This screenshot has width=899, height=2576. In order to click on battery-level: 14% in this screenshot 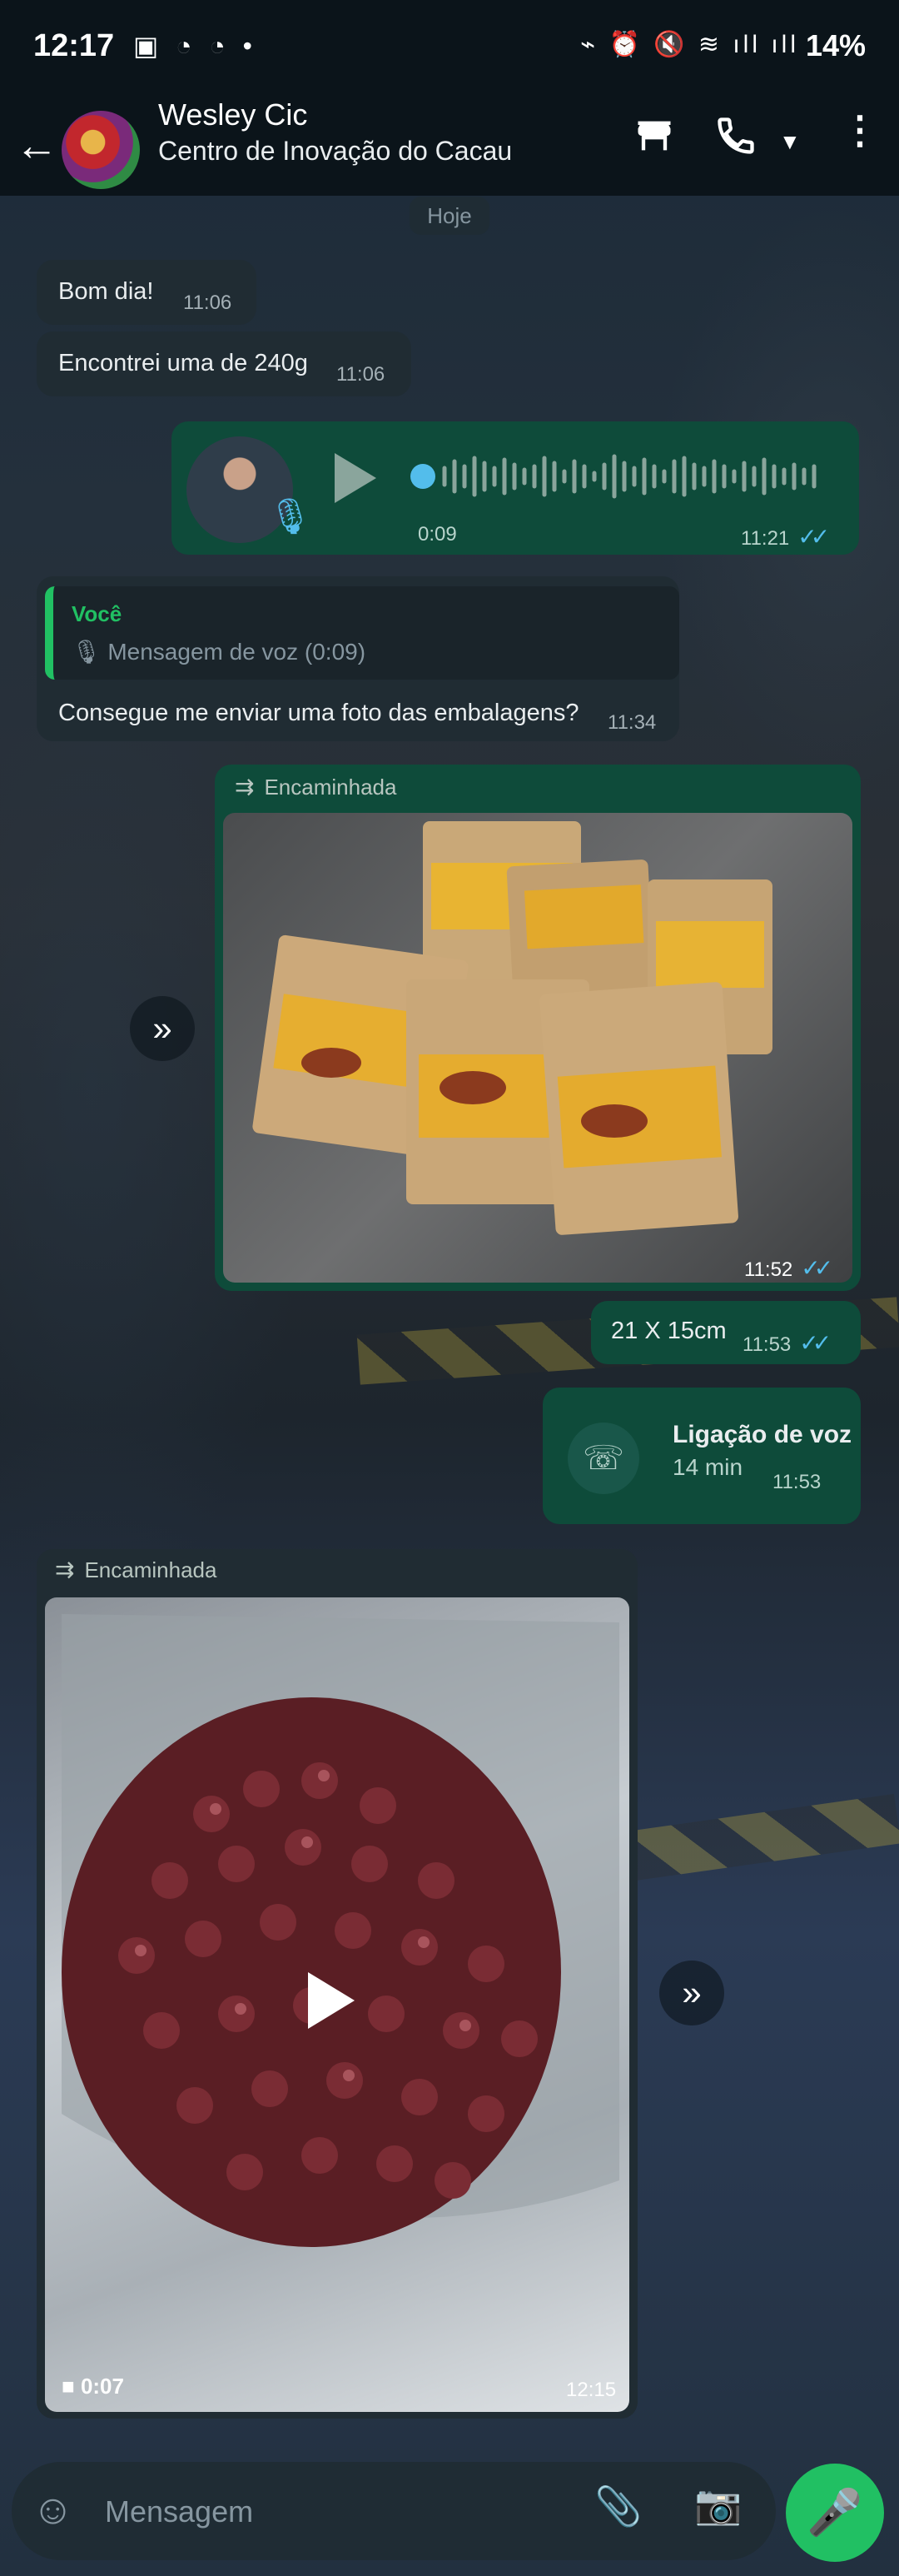, I will do `click(835, 45)`.